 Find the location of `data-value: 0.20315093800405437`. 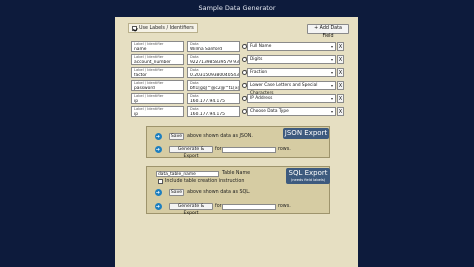

data-value: 0.20315093800405437 is located at coordinates (214, 75).